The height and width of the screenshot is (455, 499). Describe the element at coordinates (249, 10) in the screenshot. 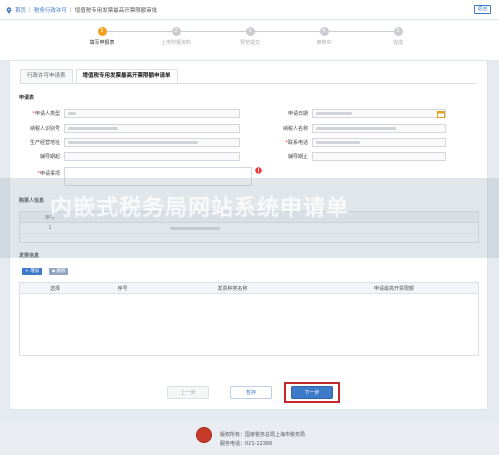

I see `top-bar: 首页 | 税务行政许可 | 增值税专用发票最高开票限额审批 返回` at that location.